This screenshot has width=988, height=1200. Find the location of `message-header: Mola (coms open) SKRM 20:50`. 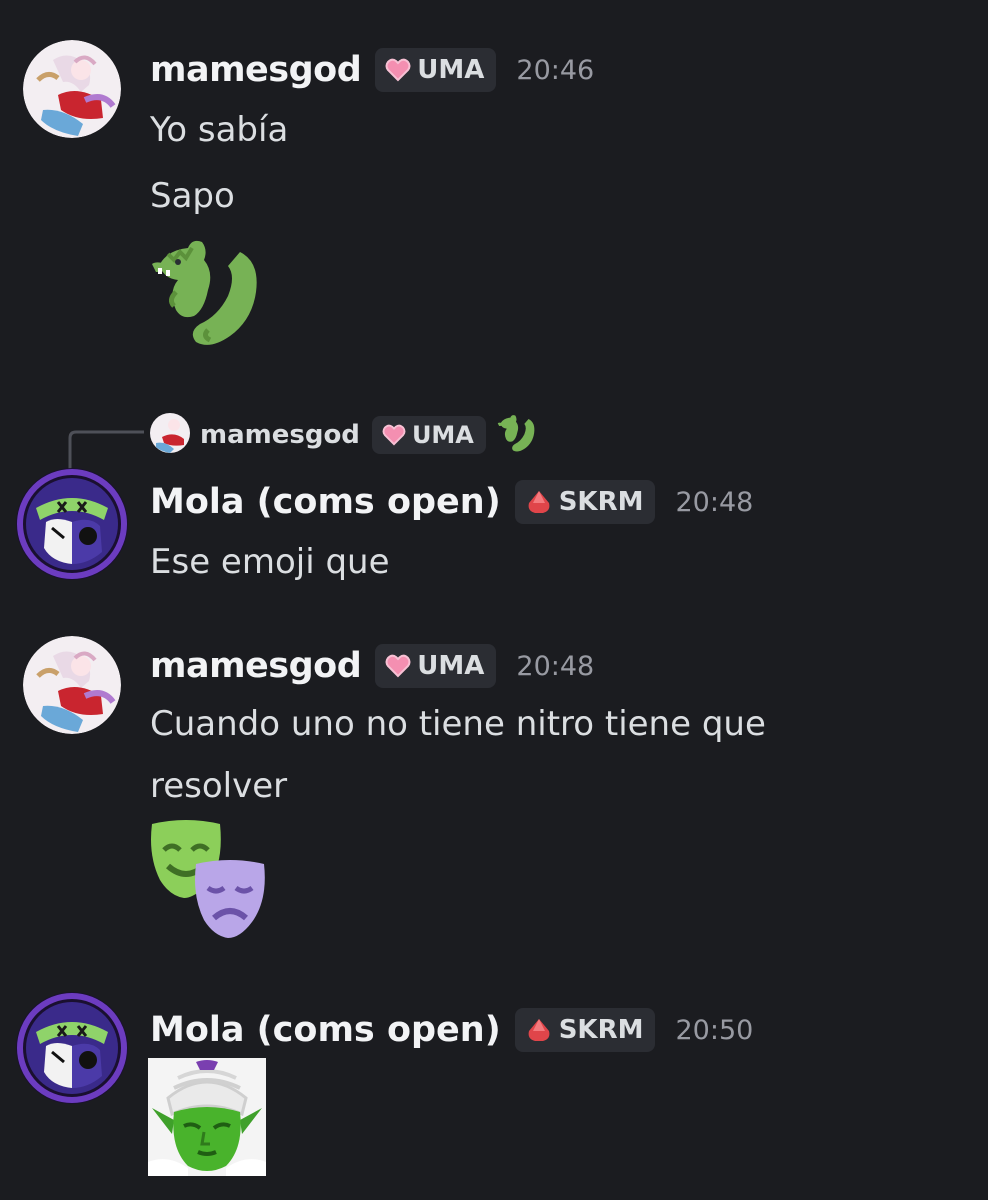

message-header: Mola (coms open) SKRM 20:50 is located at coordinates (451, 1030).